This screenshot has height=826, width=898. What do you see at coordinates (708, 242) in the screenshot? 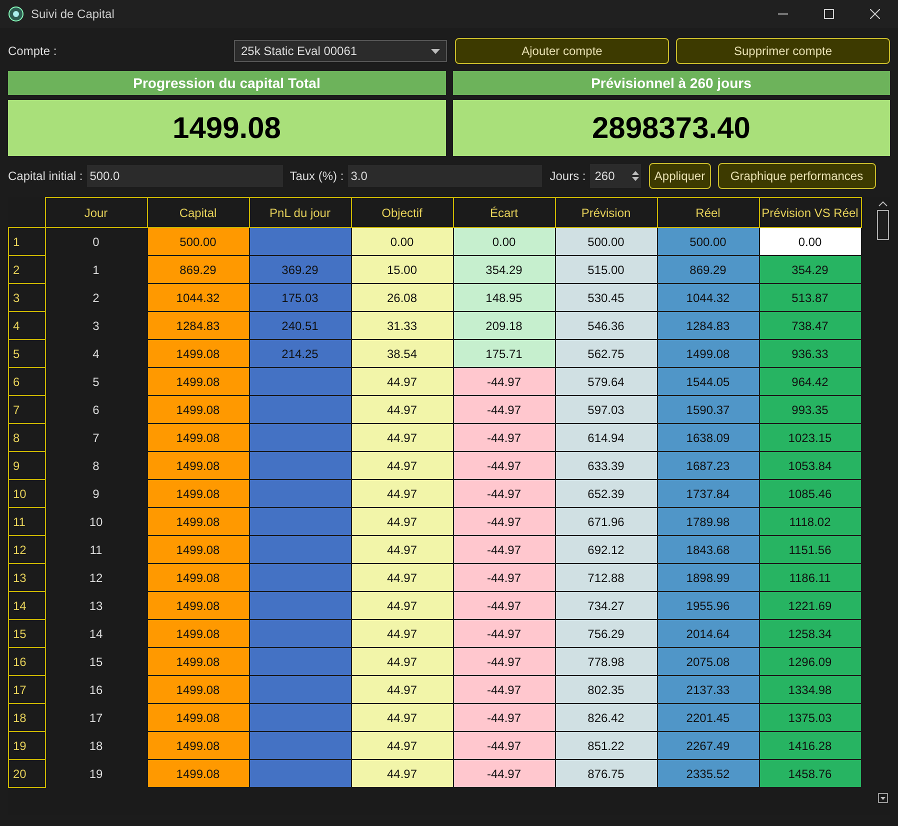
I see `table-cell: 500.00` at bounding box center [708, 242].